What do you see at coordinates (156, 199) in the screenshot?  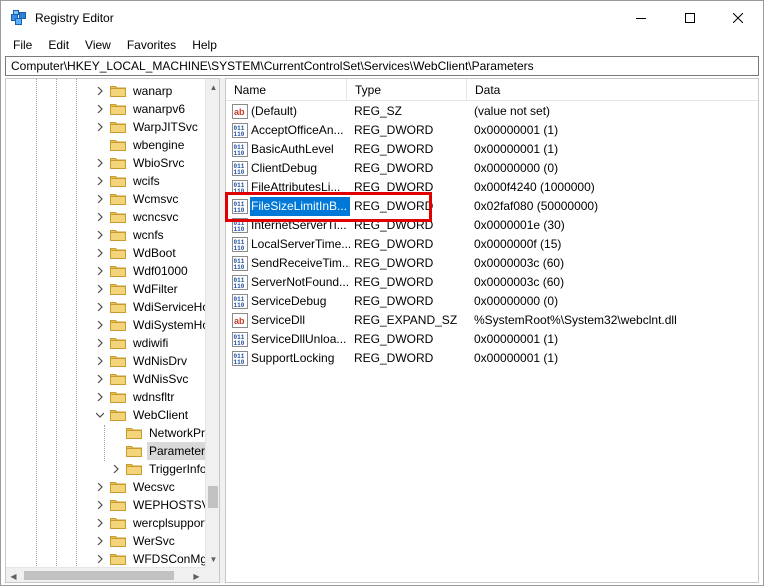 I see `tree-item-label: Wcmsvc` at bounding box center [156, 199].